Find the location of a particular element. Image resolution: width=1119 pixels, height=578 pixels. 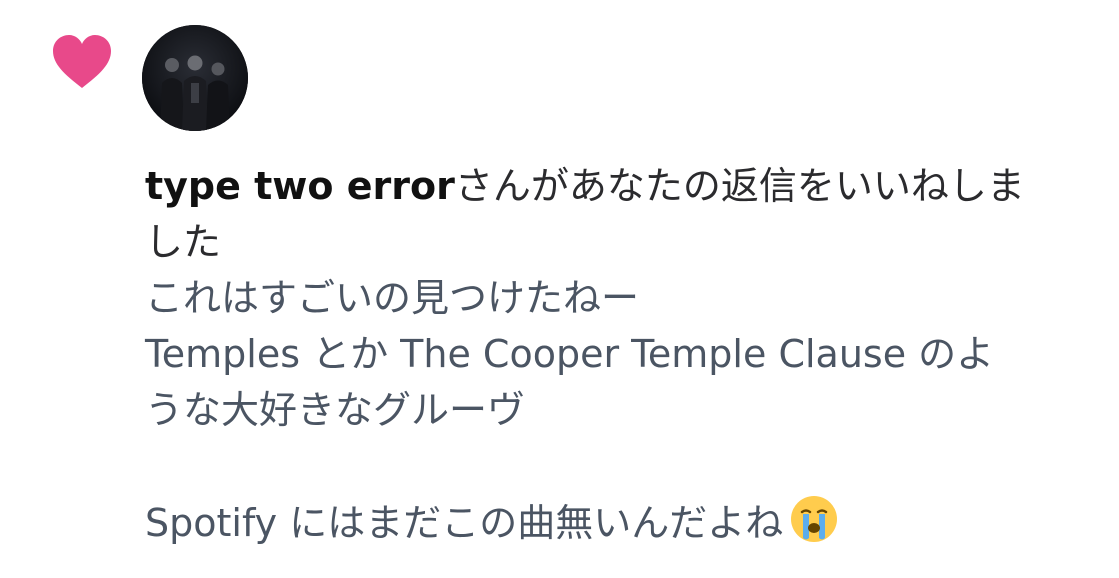

reply-line-last: Spotify にはまだこの曲無いんだよね is located at coordinates (620, 526).